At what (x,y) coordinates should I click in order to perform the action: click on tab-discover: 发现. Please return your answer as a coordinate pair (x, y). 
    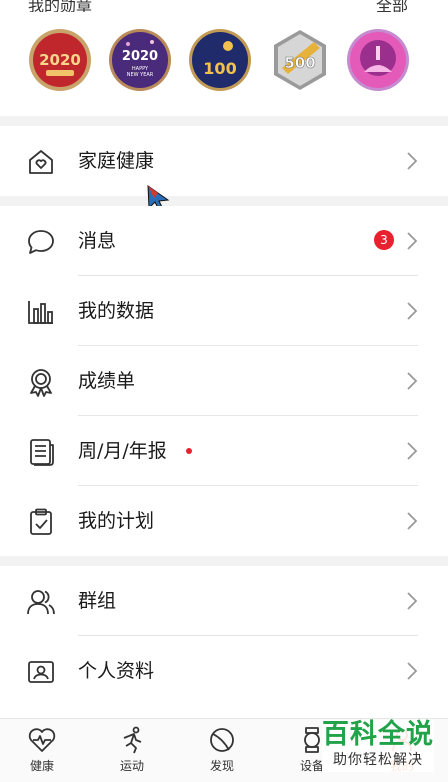
    Looking at the image, I should click on (222, 753).